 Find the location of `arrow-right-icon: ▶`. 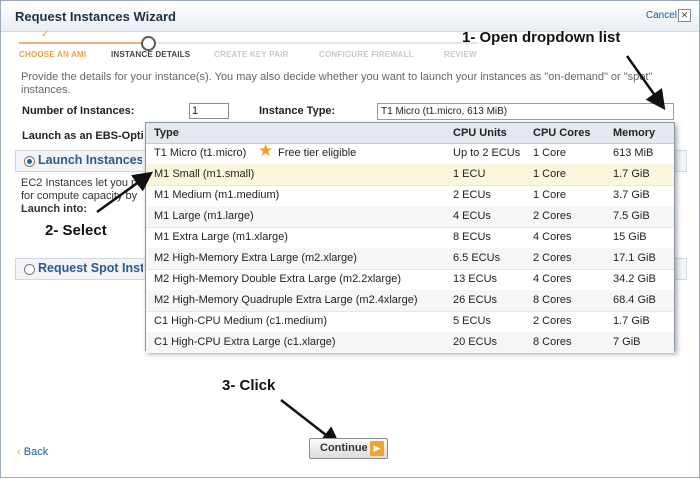

arrow-right-icon: ▶ is located at coordinates (377, 448).